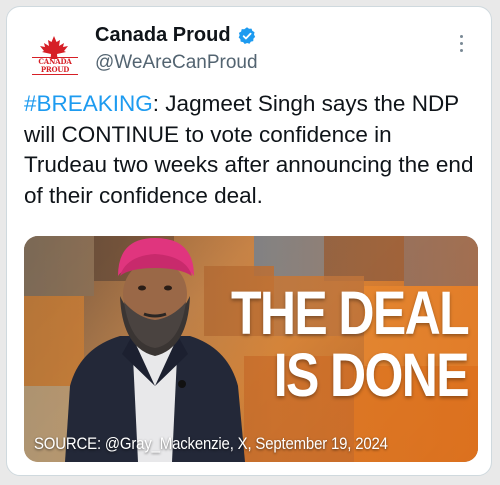  I want to click on more-options-icon, so click(461, 43).